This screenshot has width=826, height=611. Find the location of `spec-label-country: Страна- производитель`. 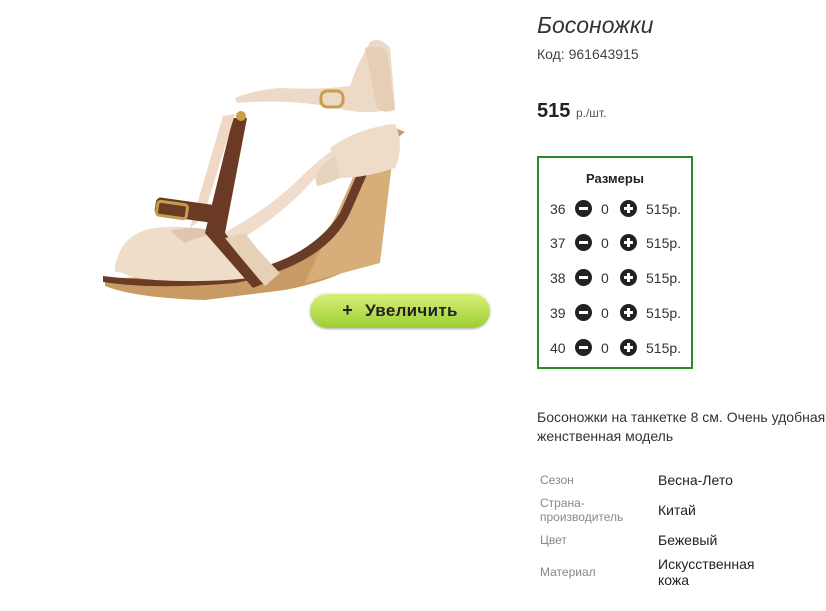

spec-label-country: Страна- производитель is located at coordinates (581, 510).